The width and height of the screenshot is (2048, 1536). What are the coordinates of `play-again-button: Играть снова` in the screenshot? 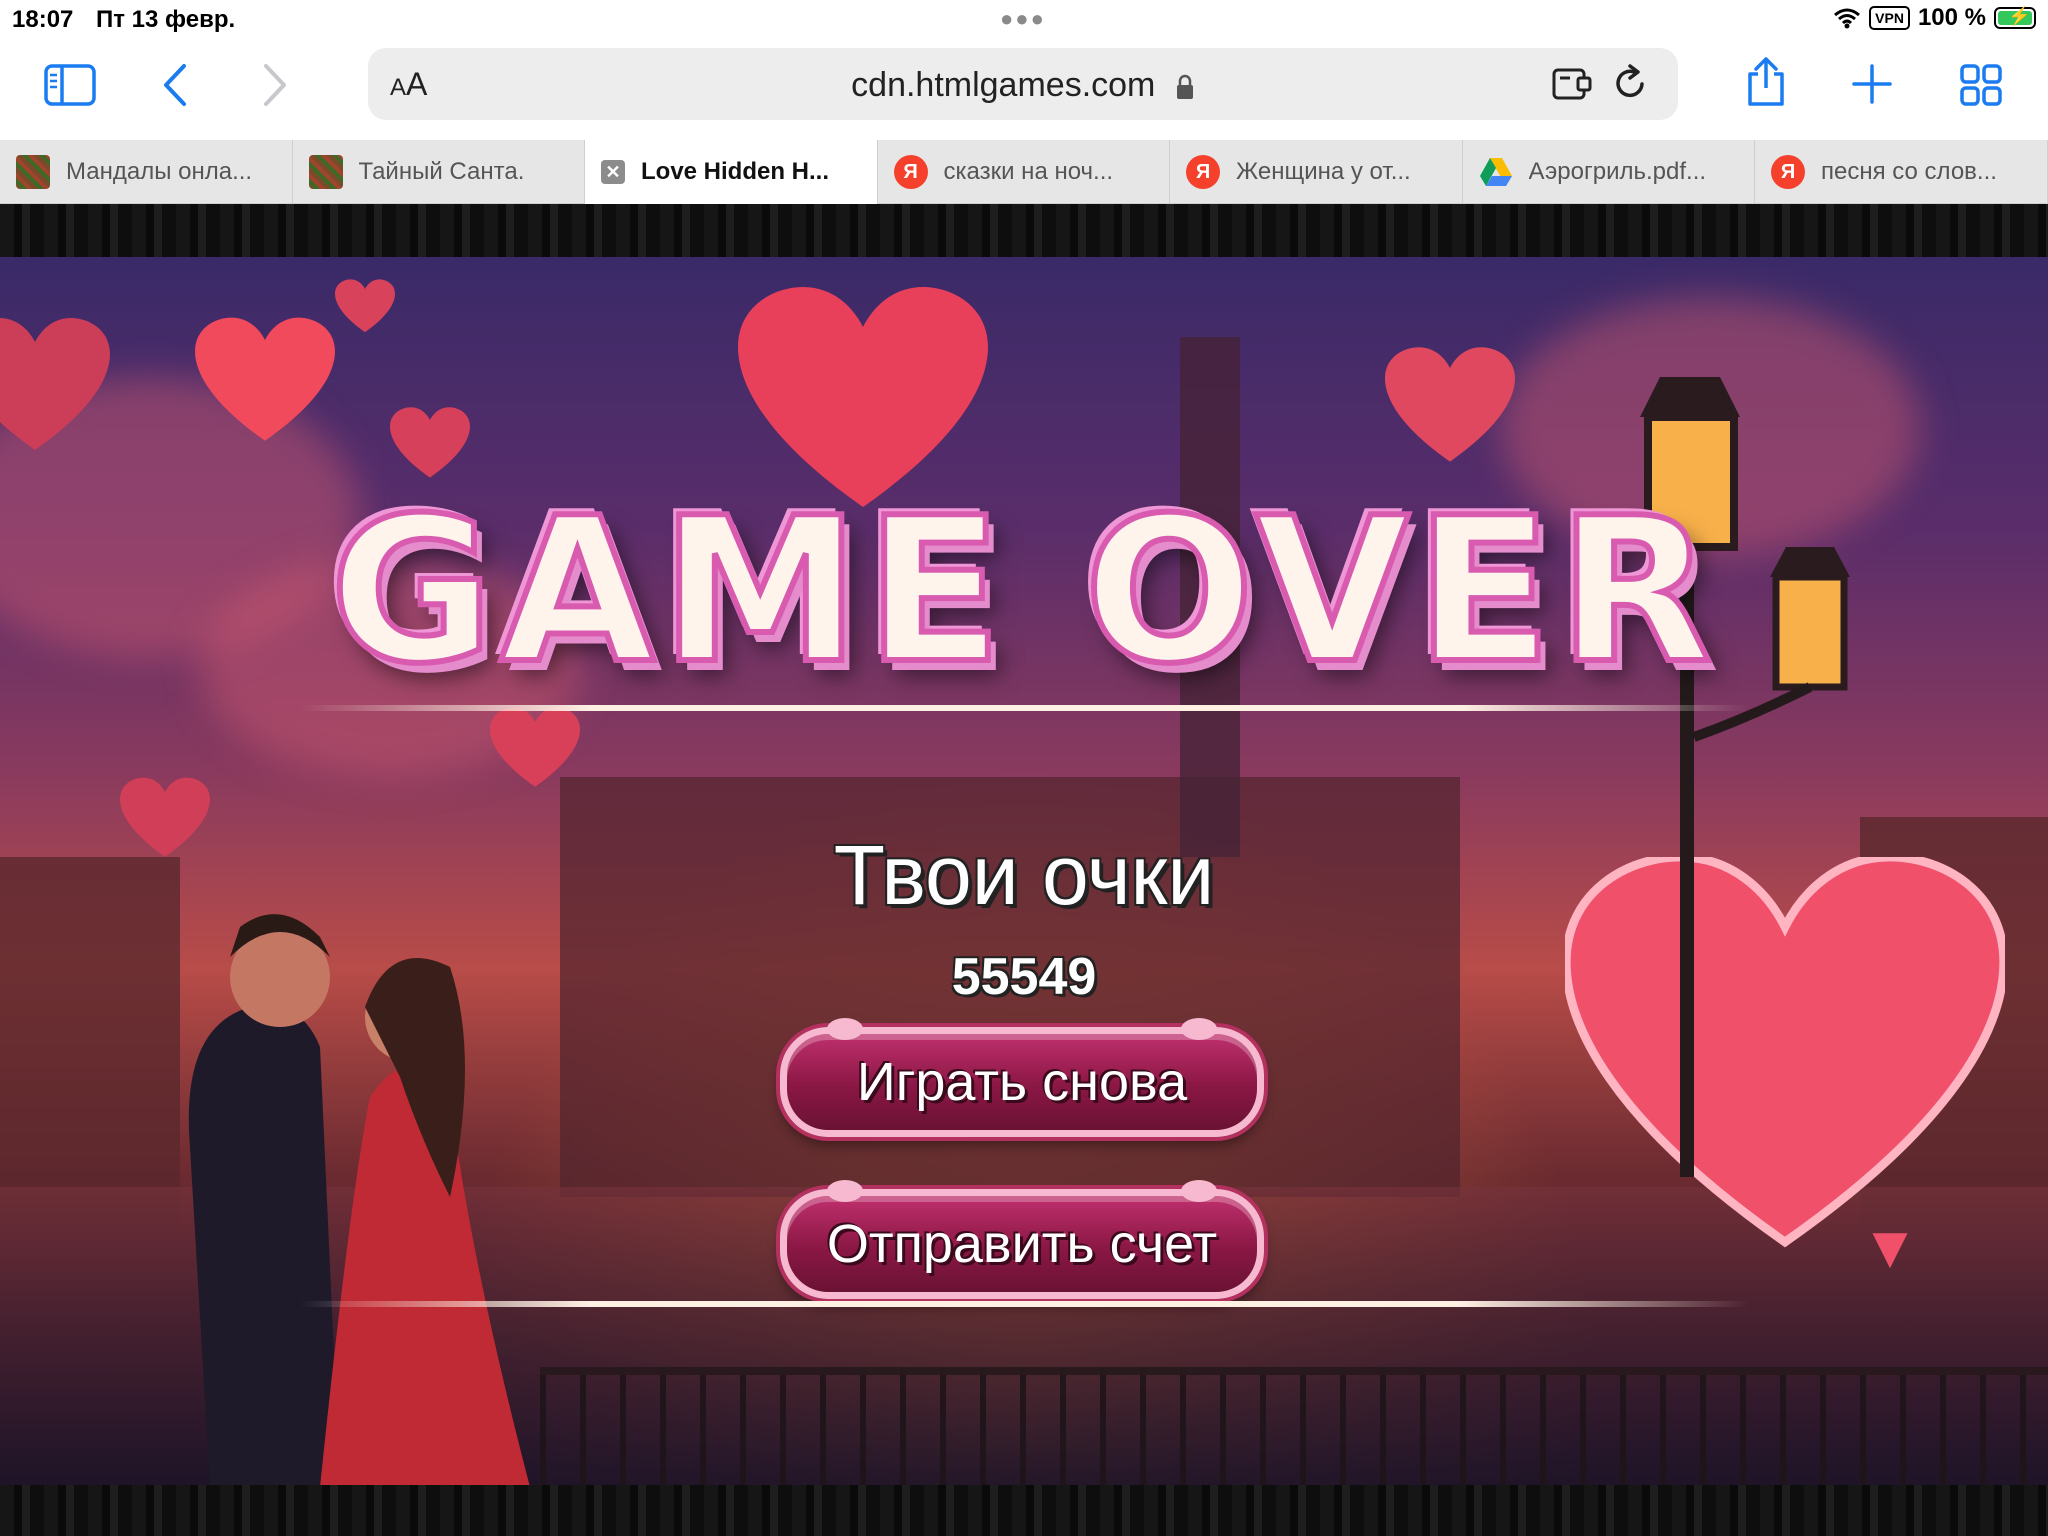 It's located at (1022, 1077).